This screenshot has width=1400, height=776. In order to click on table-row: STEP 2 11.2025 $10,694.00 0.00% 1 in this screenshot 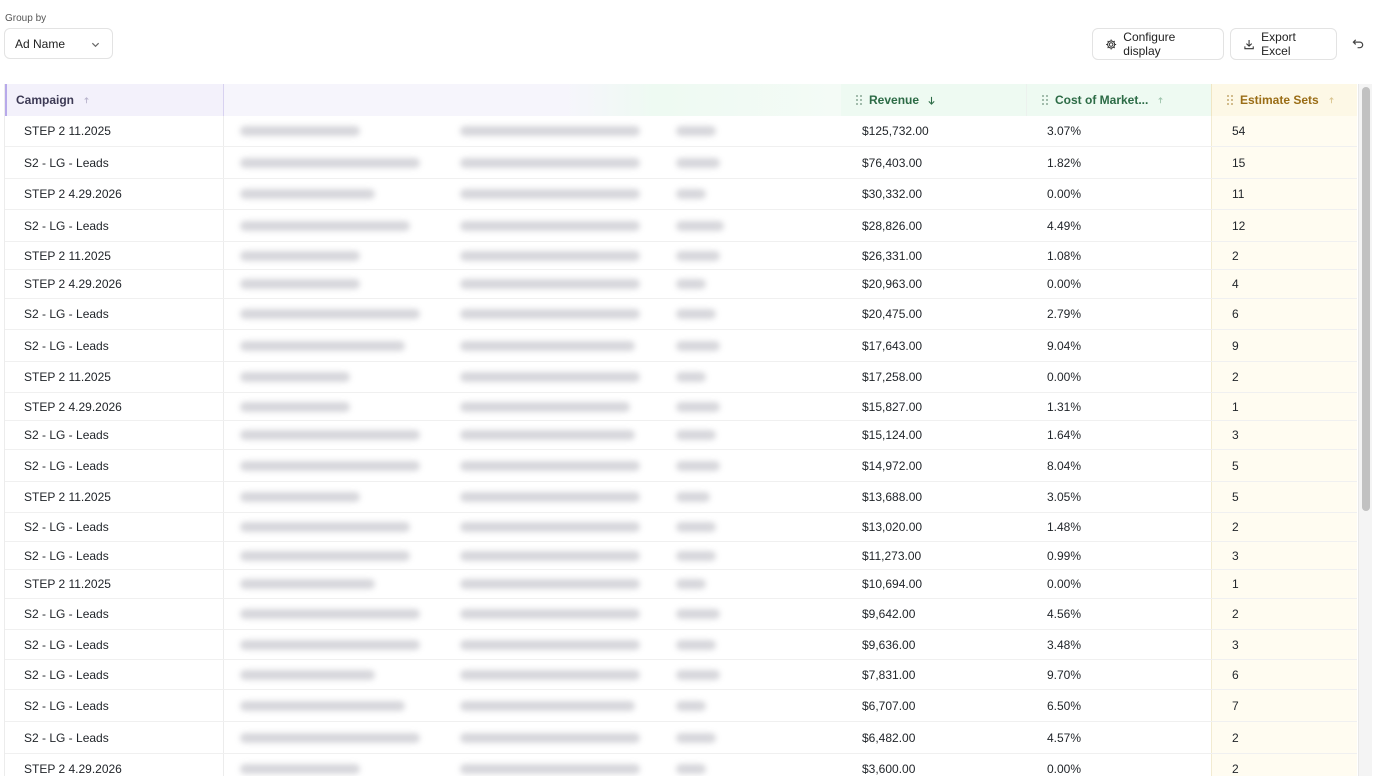, I will do `click(681, 584)`.